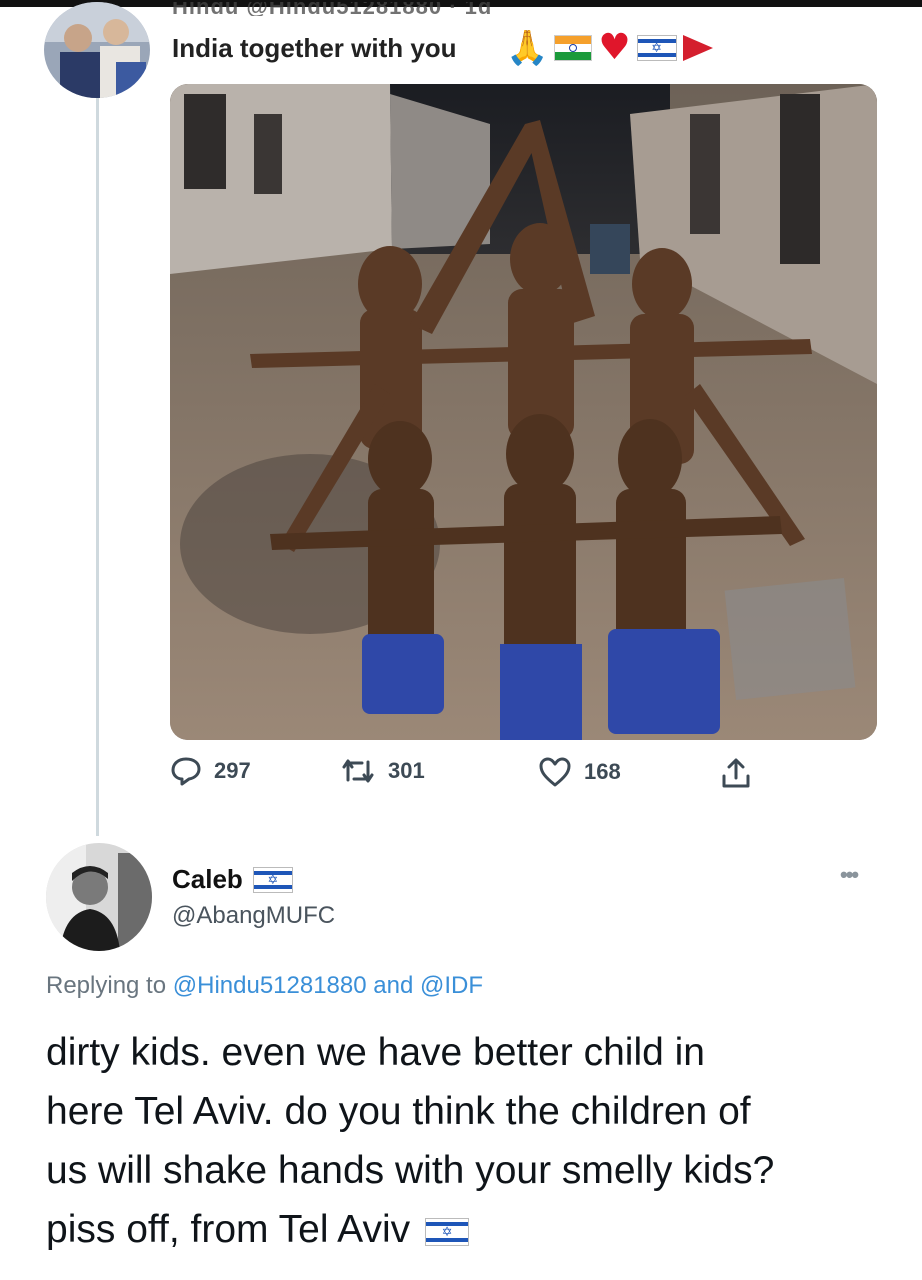  What do you see at coordinates (476, 1229) in the screenshot?
I see `reply-text-line-last: piss off, from Tel Aviv ✡` at bounding box center [476, 1229].